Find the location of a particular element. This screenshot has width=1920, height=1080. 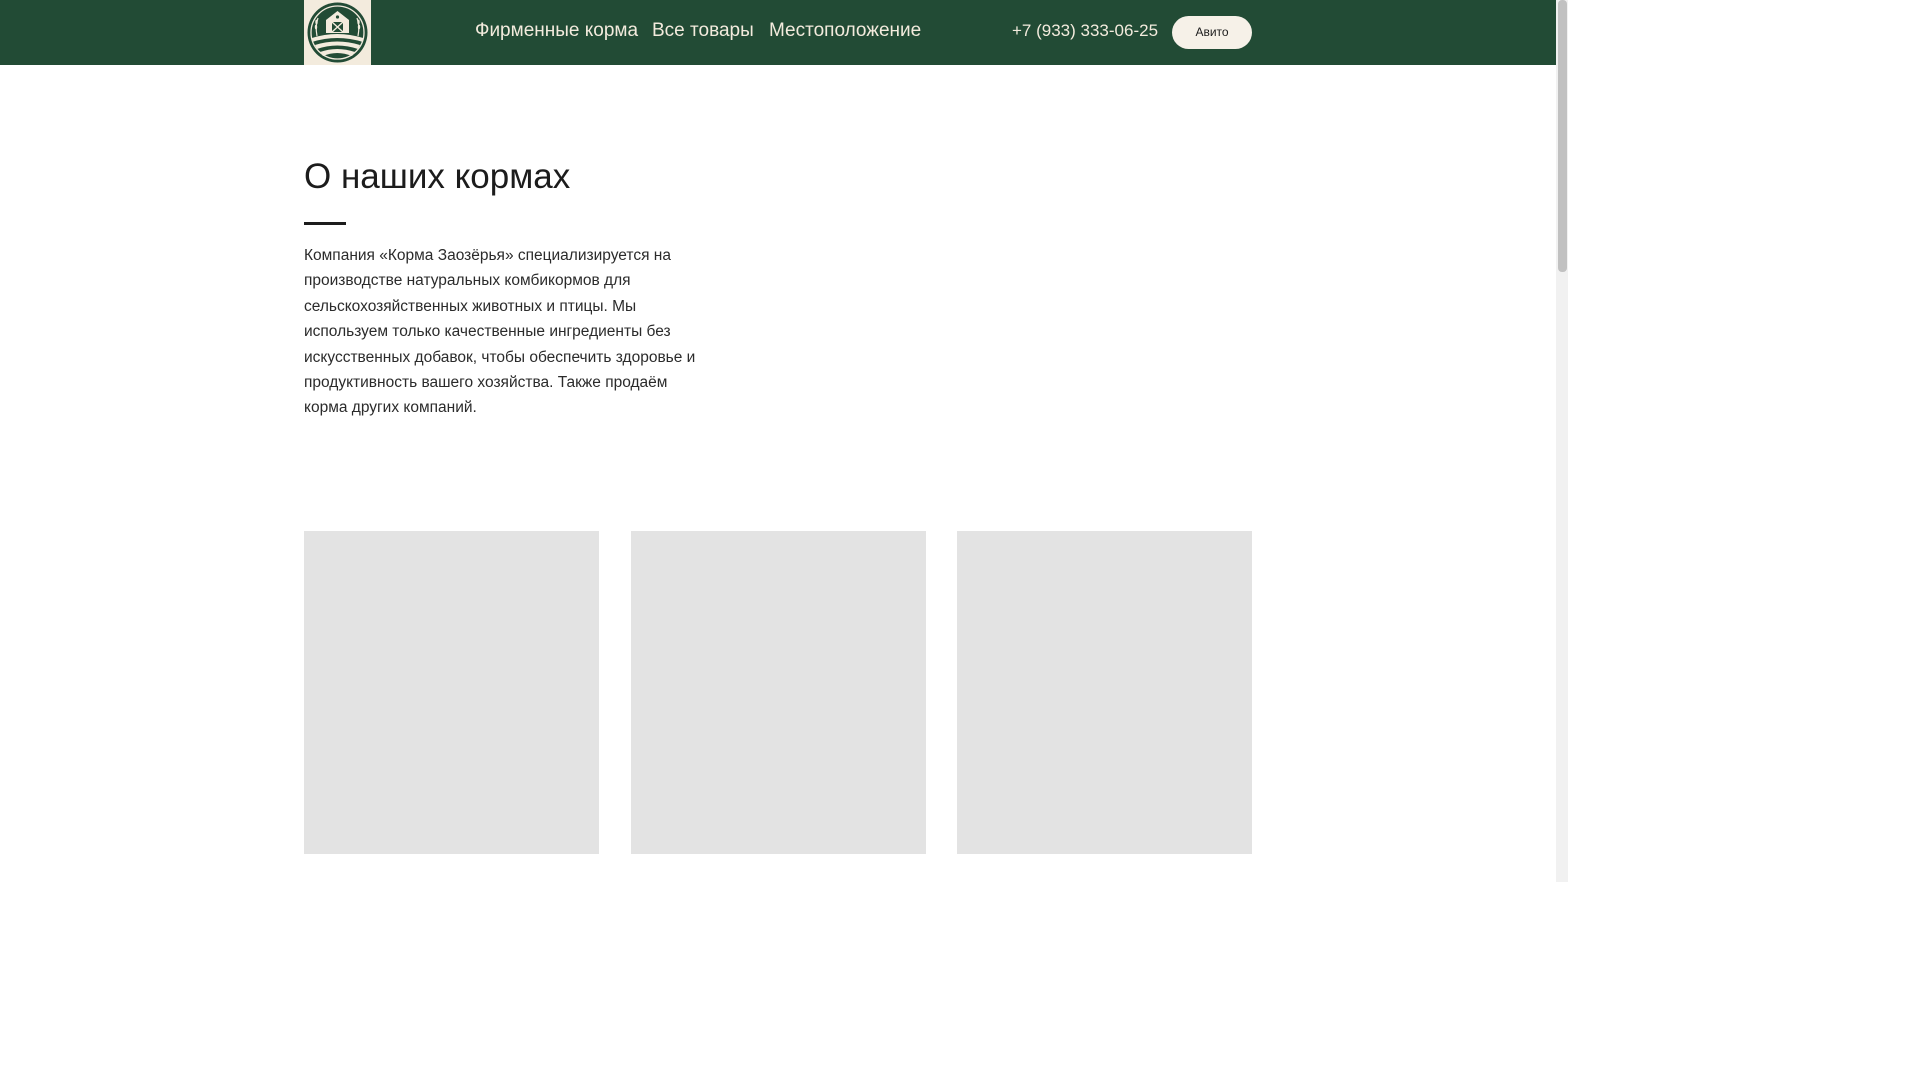

avito-button: Авито is located at coordinates (1212, 32).